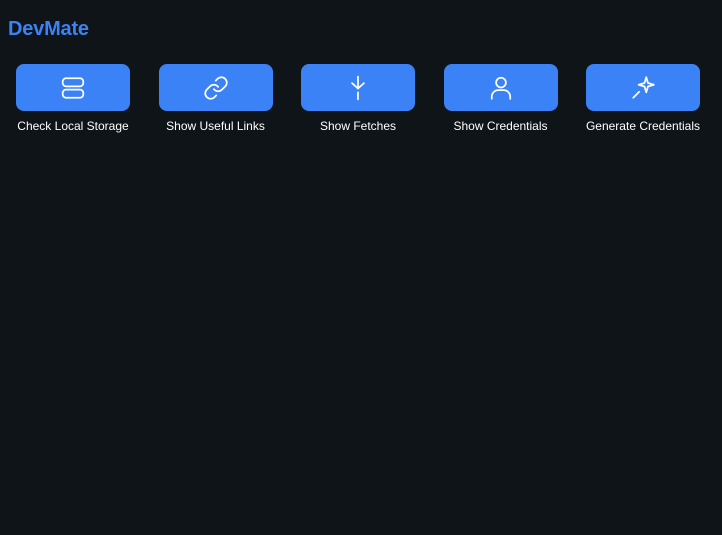 The width and height of the screenshot is (722, 535). I want to click on user-icon, so click(500, 88).